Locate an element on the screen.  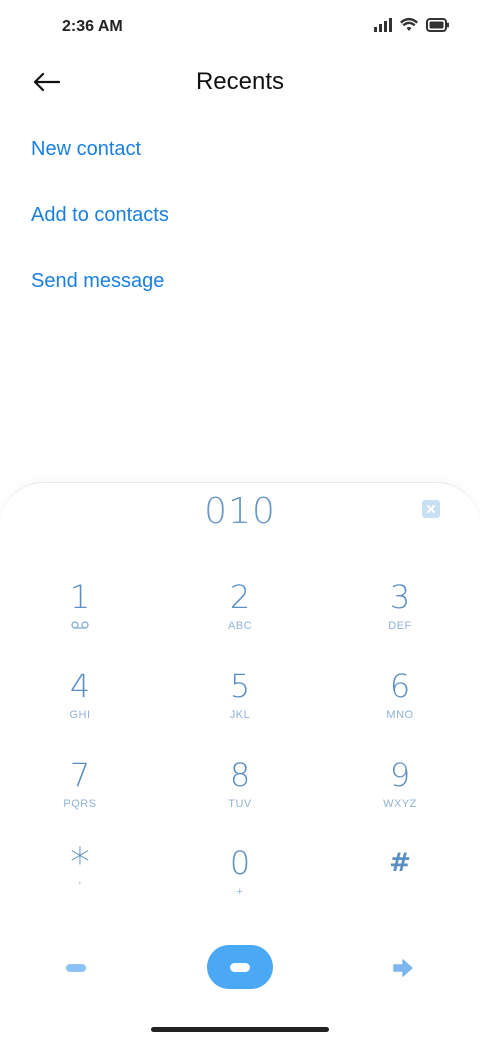
status-icons is located at coordinates (412, 25).